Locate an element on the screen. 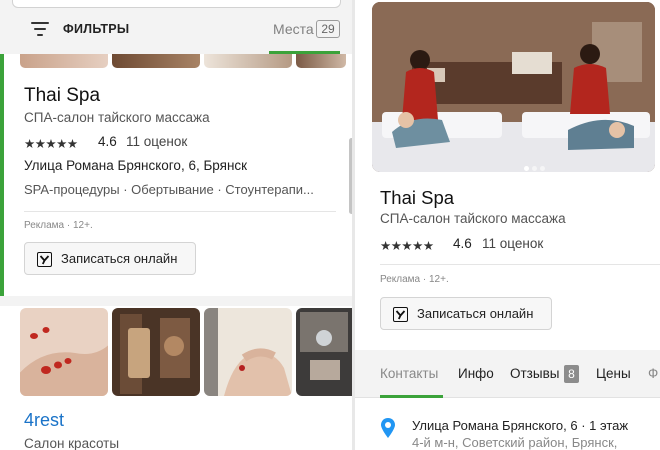  result-title: Thai Spa is located at coordinates (62, 96).